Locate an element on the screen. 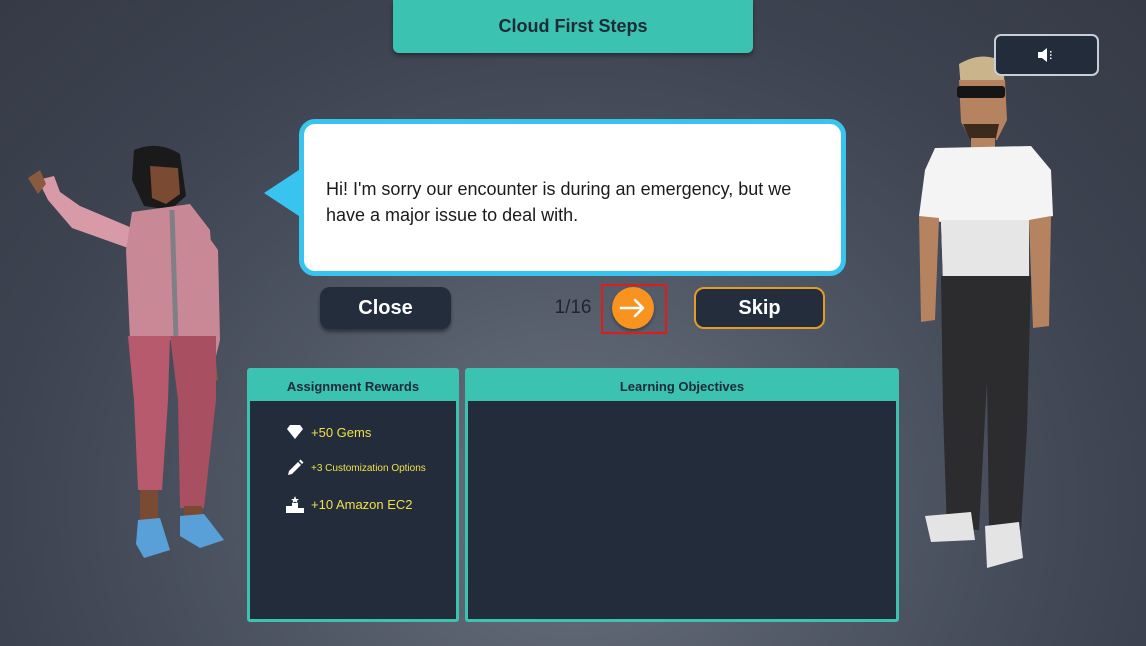 The image size is (1146, 646). speech-bubble-tail is located at coordinates (283, 193).